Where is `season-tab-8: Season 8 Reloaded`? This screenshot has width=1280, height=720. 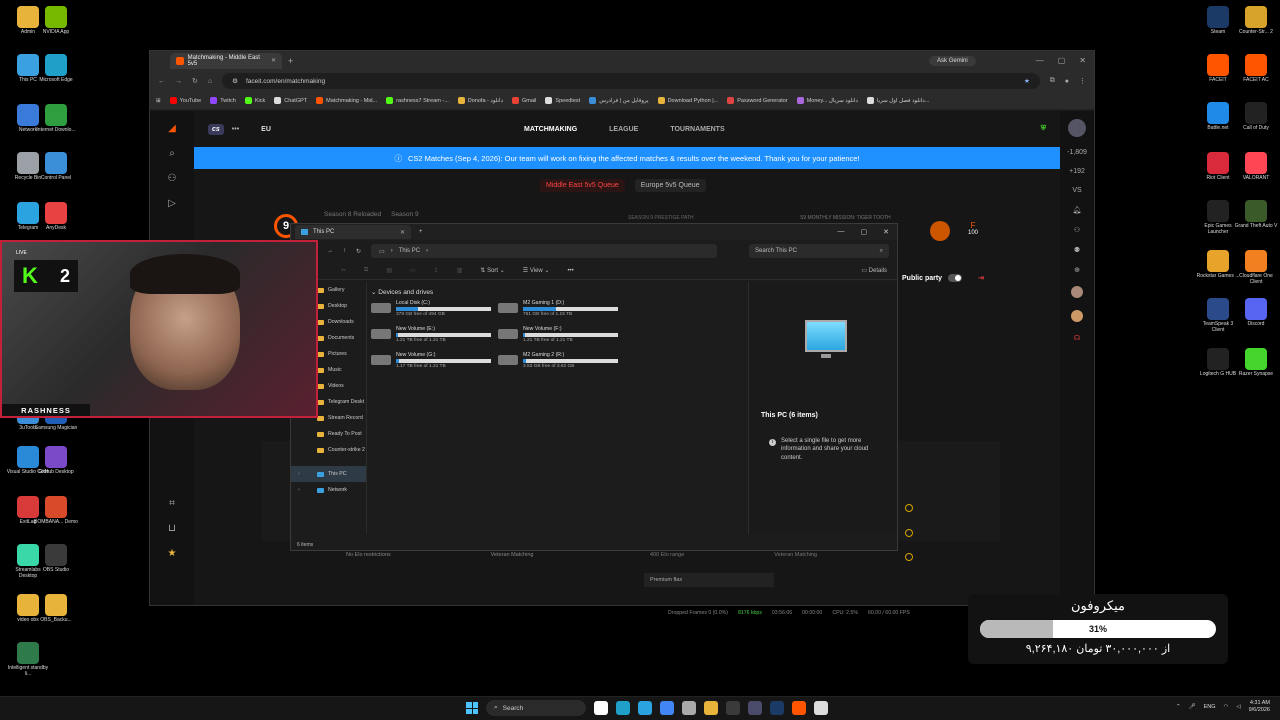 season-tab-8: Season 8 Reloaded is located at coordinates (352, 214).